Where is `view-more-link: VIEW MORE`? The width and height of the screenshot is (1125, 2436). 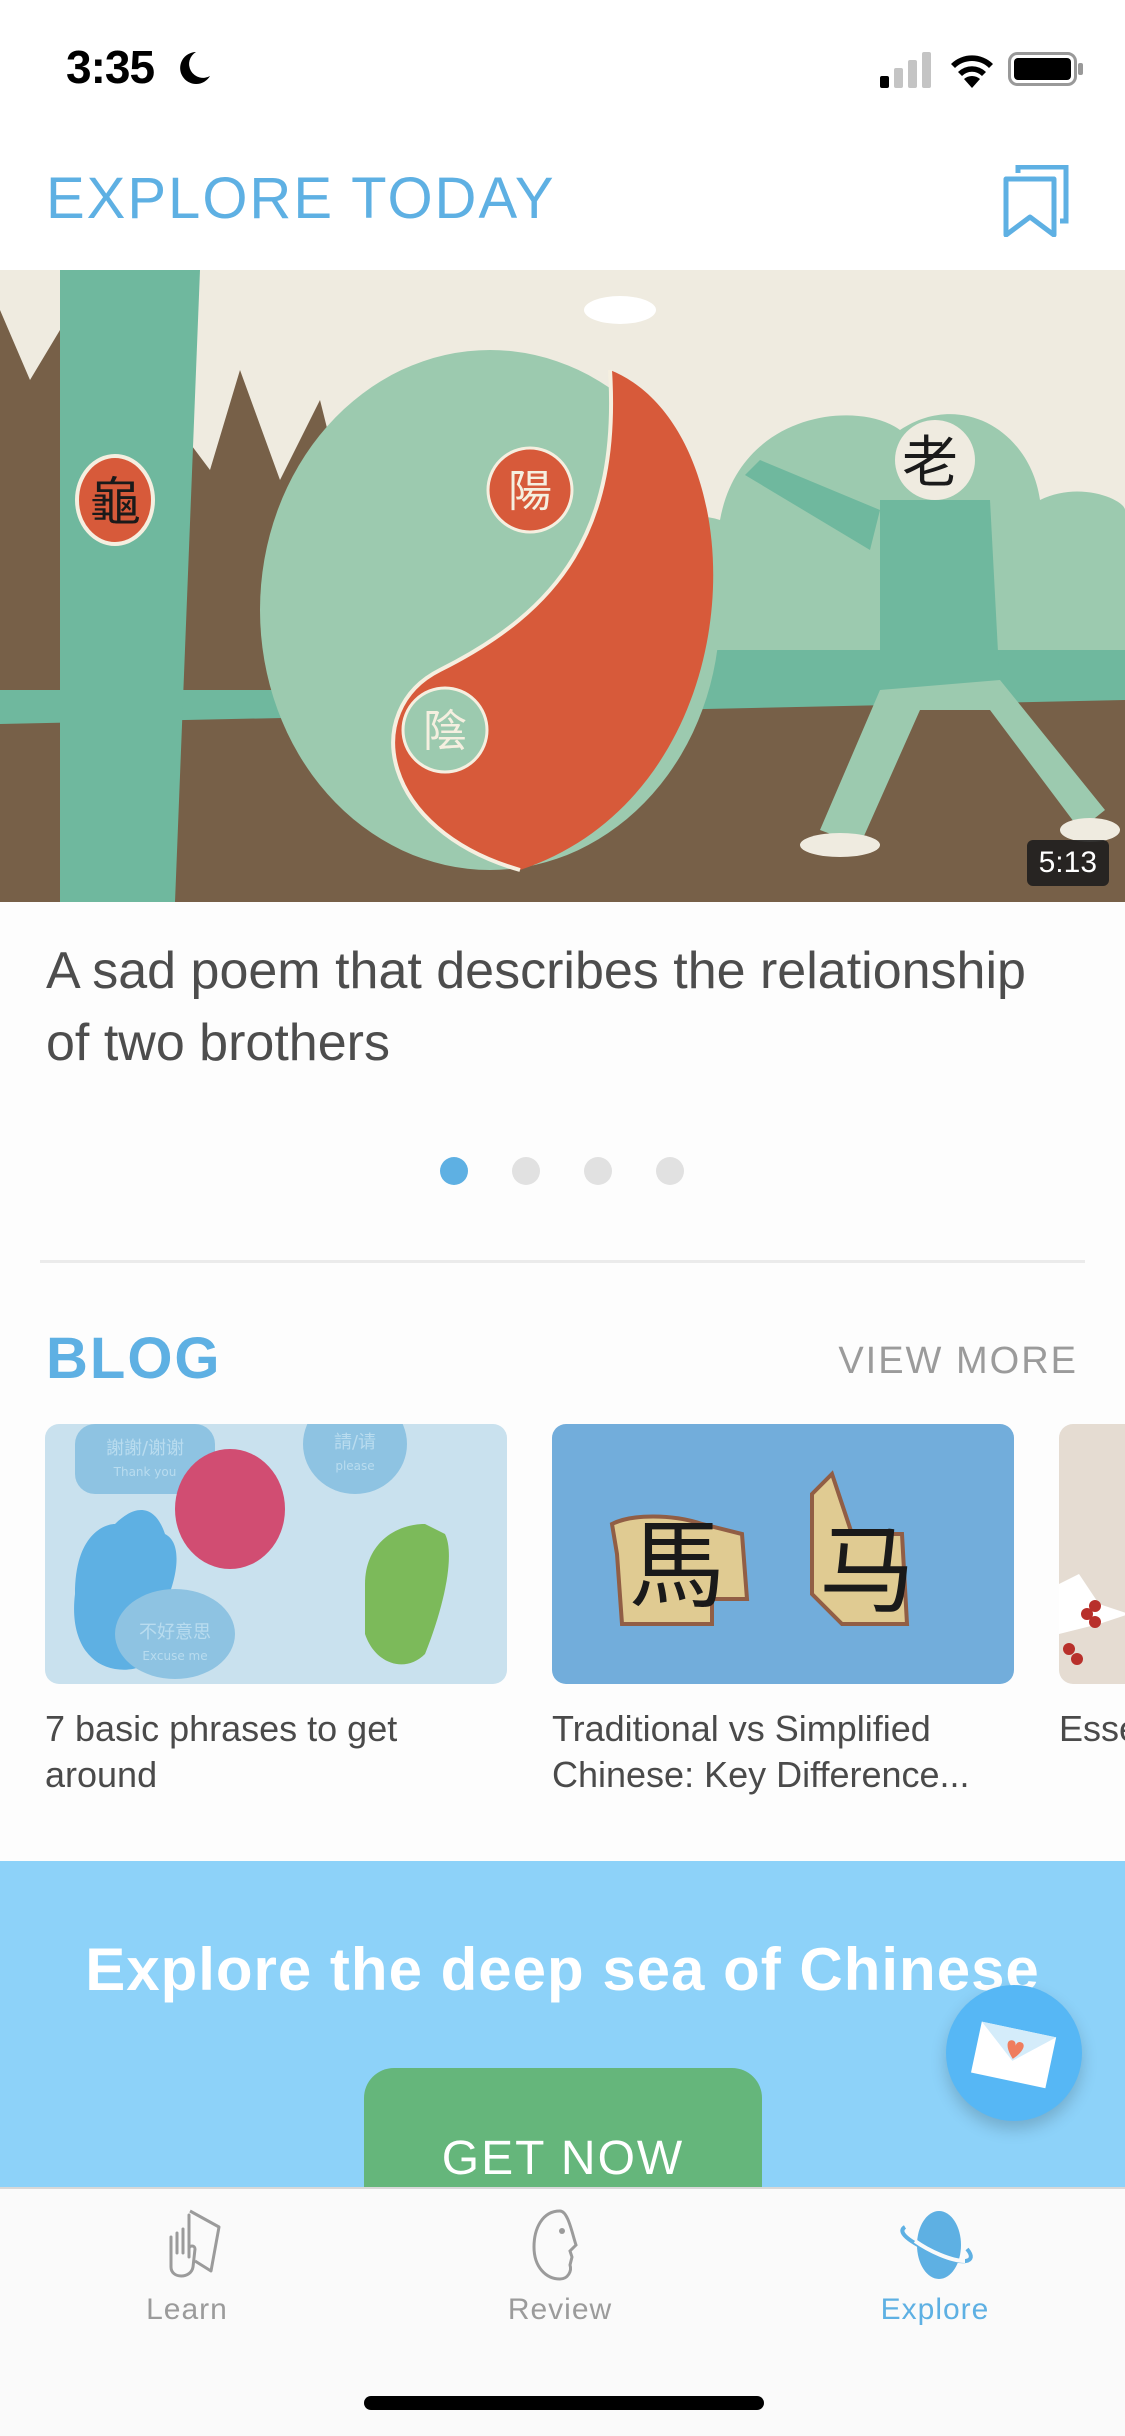
view-more-link: VIEW MORE is located at coordinates (958, 1361).